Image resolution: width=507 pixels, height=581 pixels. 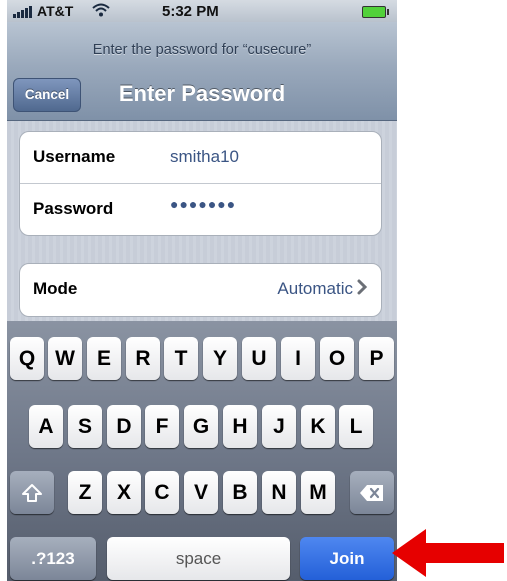 What do you see at coordinates (55, 11) in the screenshot?
I see `carrier-name: AT&T` at bounding box center [55, 11].